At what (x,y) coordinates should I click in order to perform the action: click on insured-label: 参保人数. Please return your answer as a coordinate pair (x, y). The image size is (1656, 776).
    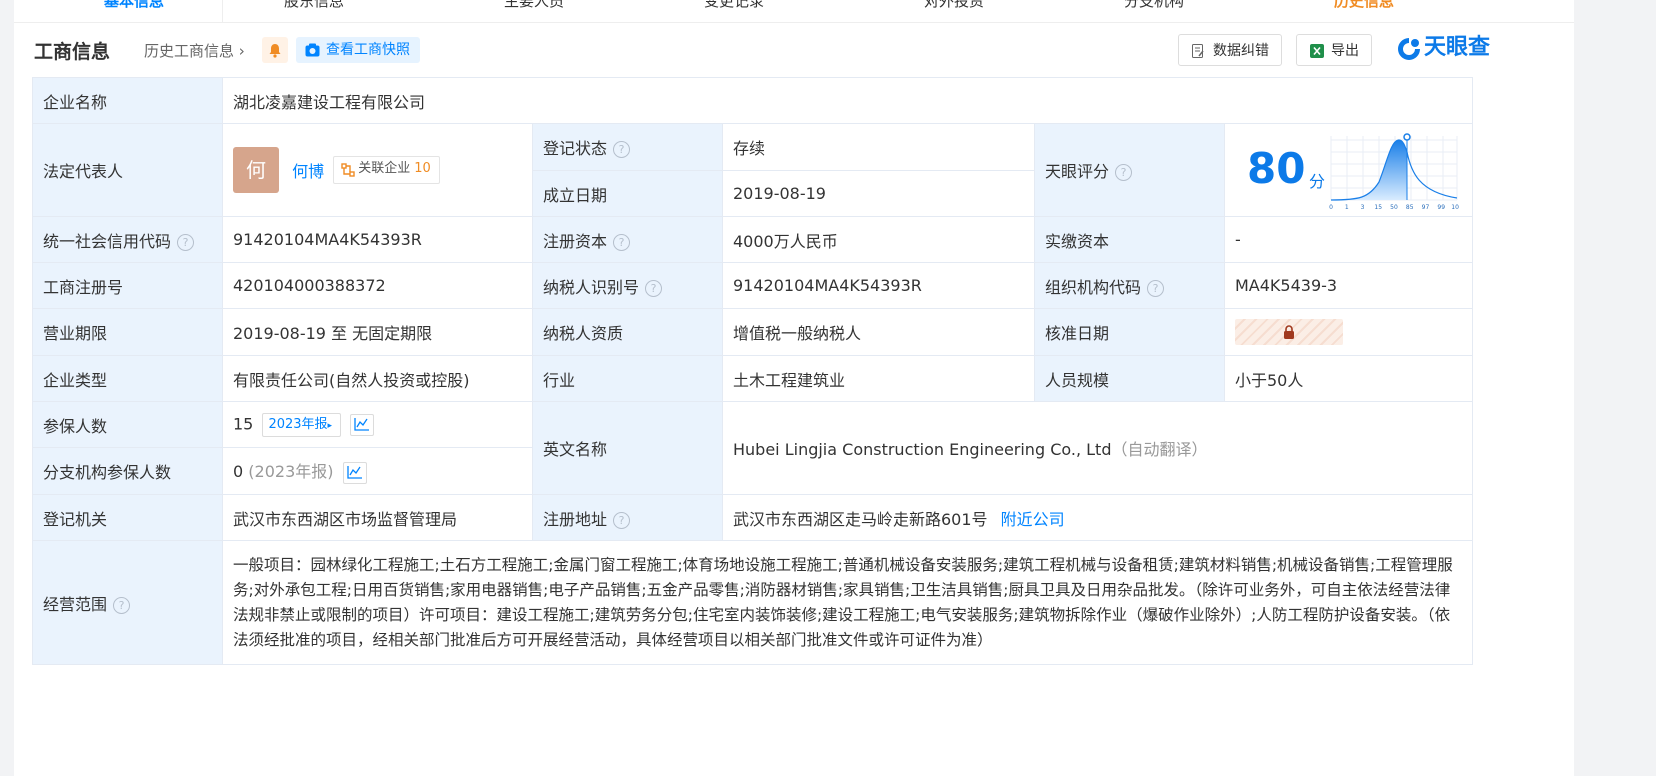
    Looking at the image, I should click on (127, 424).